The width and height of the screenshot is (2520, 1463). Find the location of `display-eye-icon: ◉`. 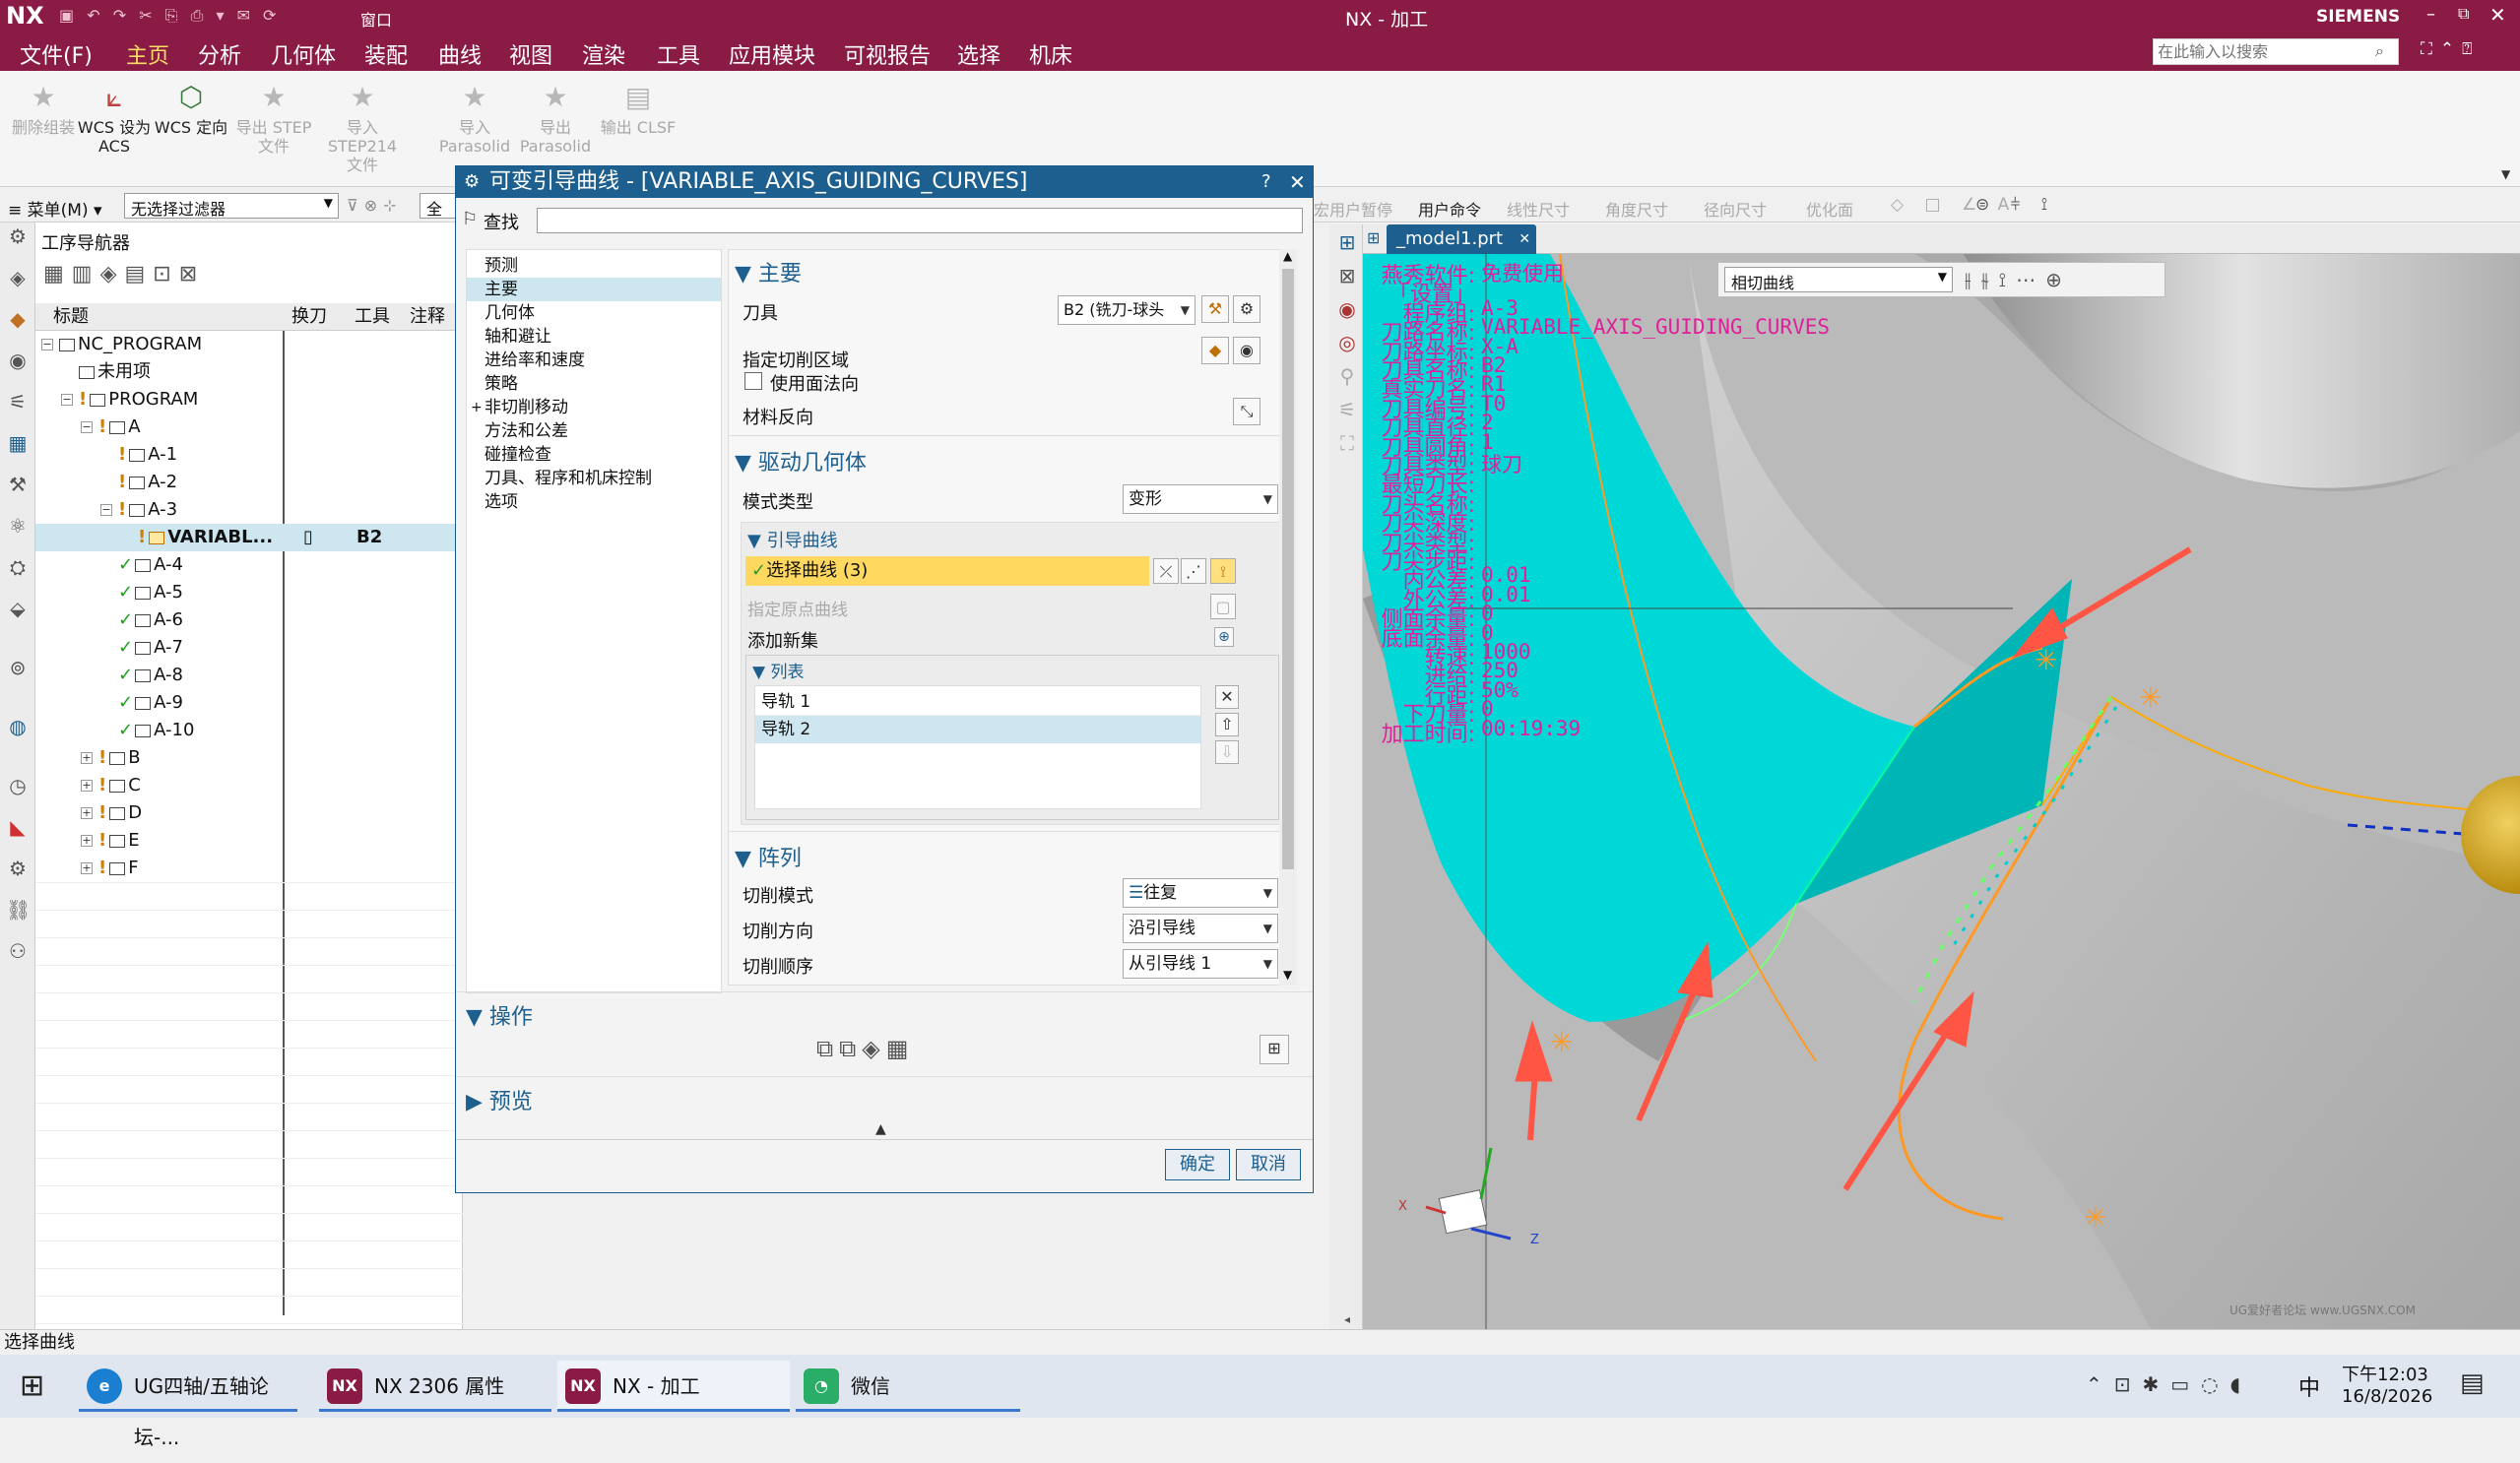

display-eye-icon: ◉ is located at coordinates (1246, 351).